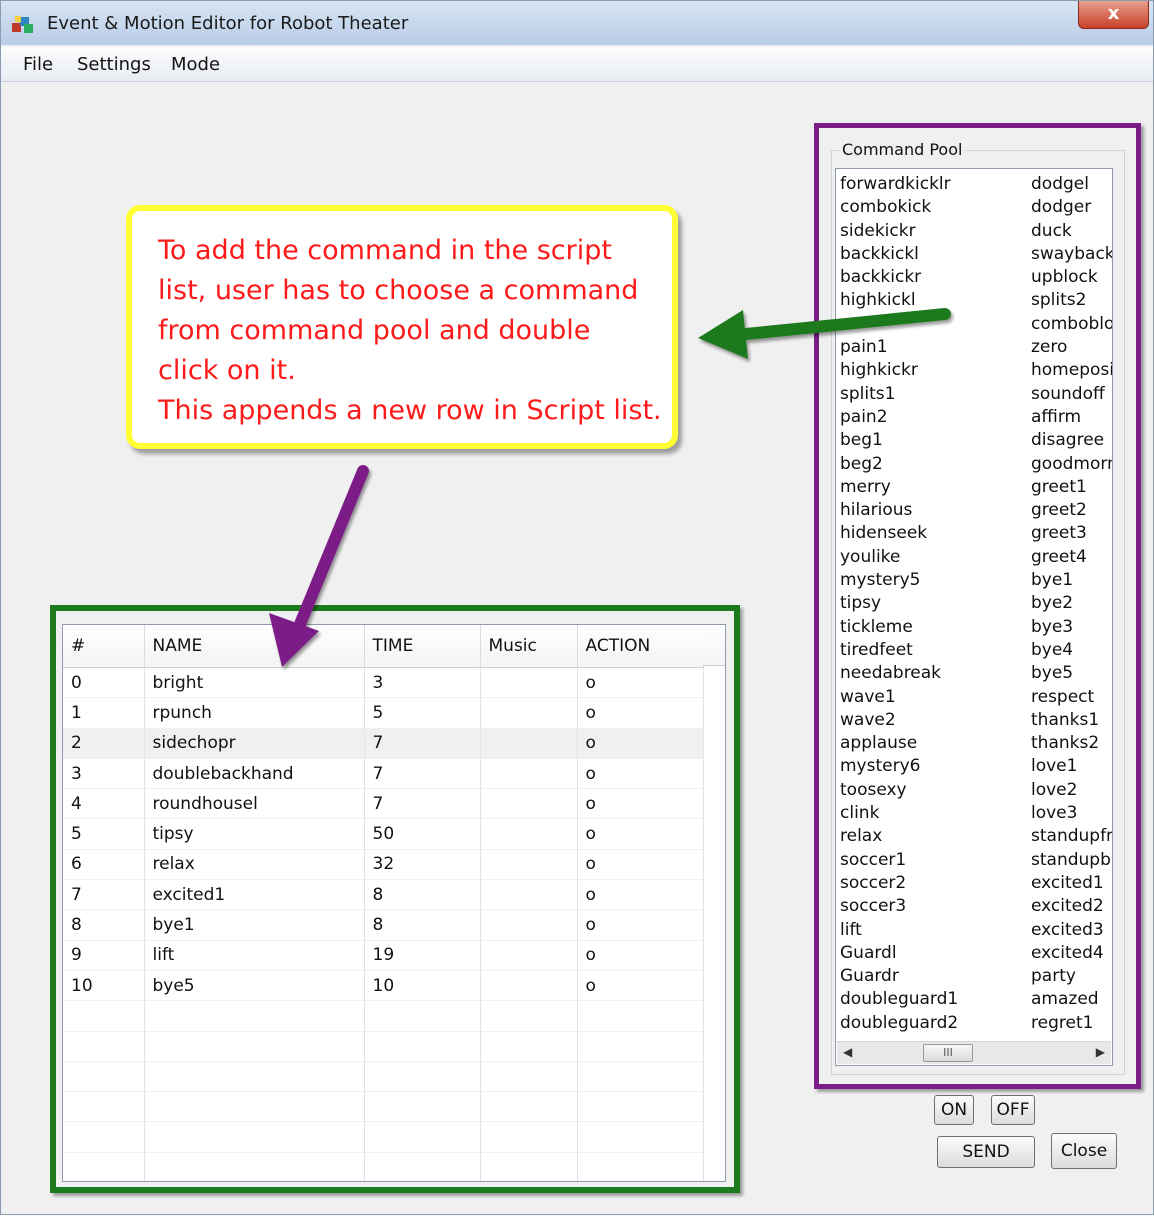 The width and height of the screenshot is (1154, 1216). I want to click on command-pool-item: pain1, so click(899, 347).